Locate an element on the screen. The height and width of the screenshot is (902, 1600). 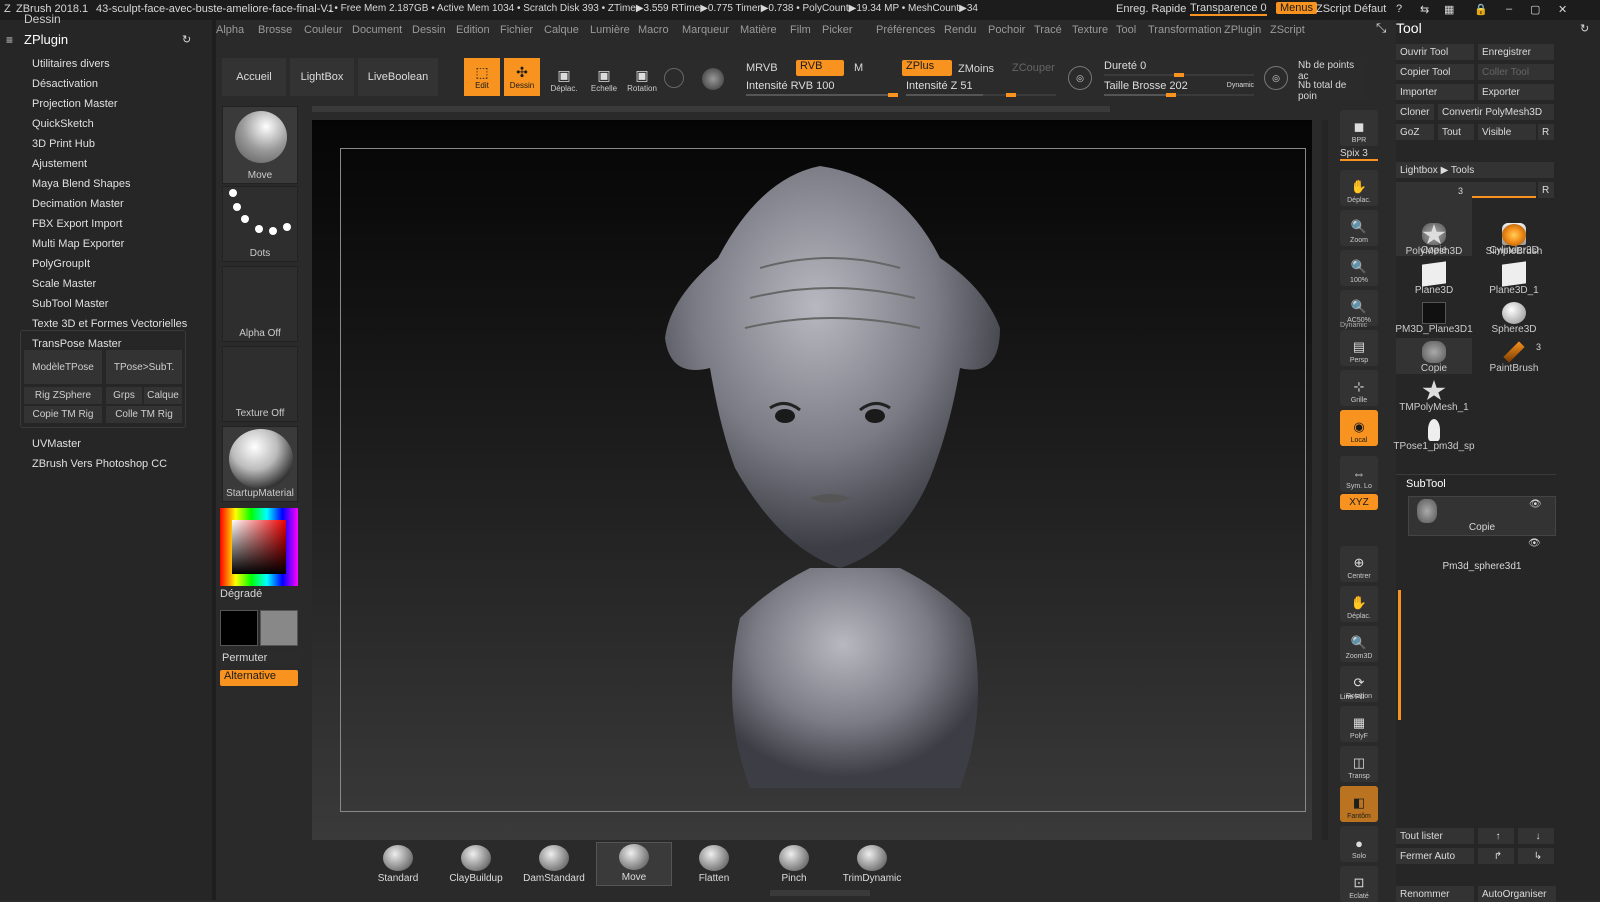
menu-calque: Calque is located at coordinates (561, 30).